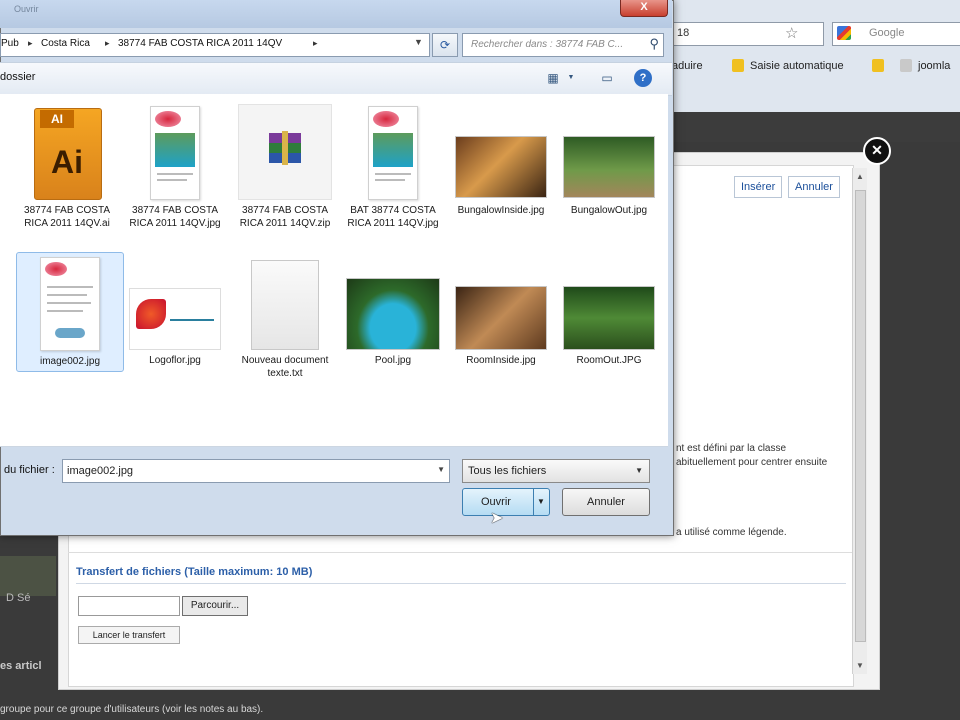 Image resolution: width=960 pixels, height=720 pixels. Describe the element at coordinates (496, 502) in the screenshot. I see `open-button-label: Ouvrir` at that location.